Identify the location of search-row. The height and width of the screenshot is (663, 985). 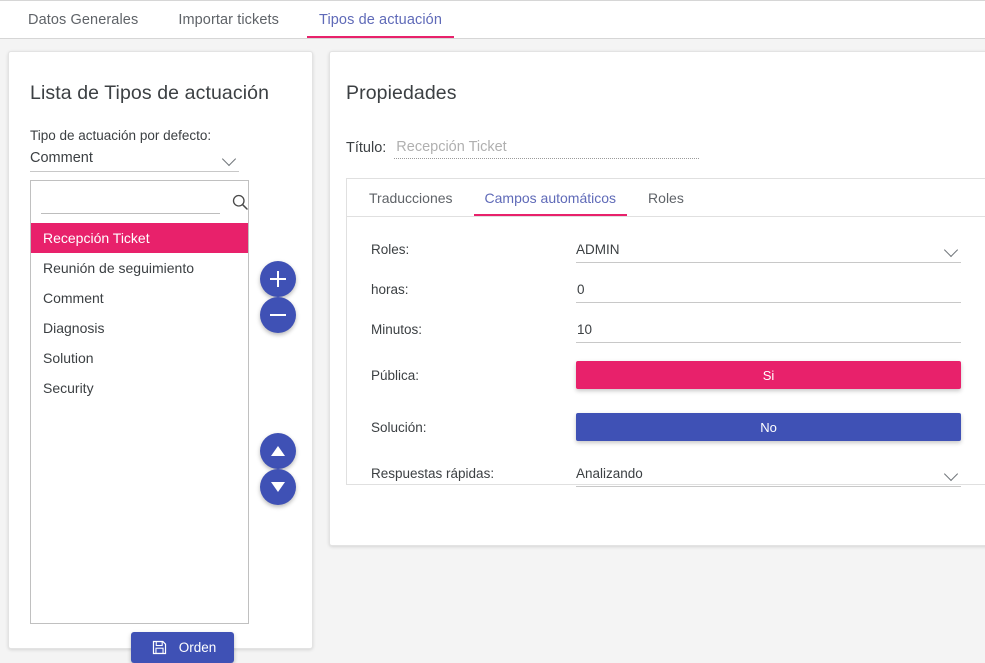
(139, 202).